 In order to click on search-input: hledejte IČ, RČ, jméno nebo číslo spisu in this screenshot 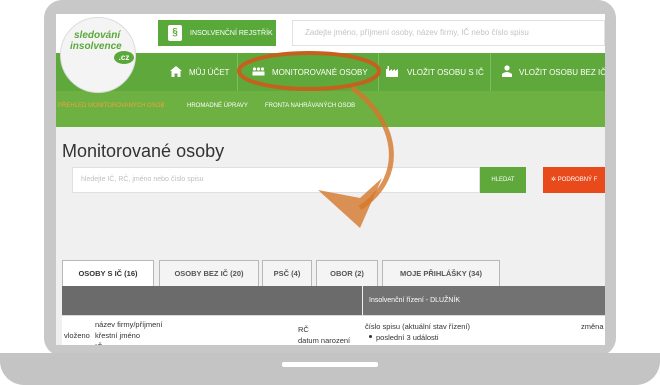, I will do `click(276, 180)`.